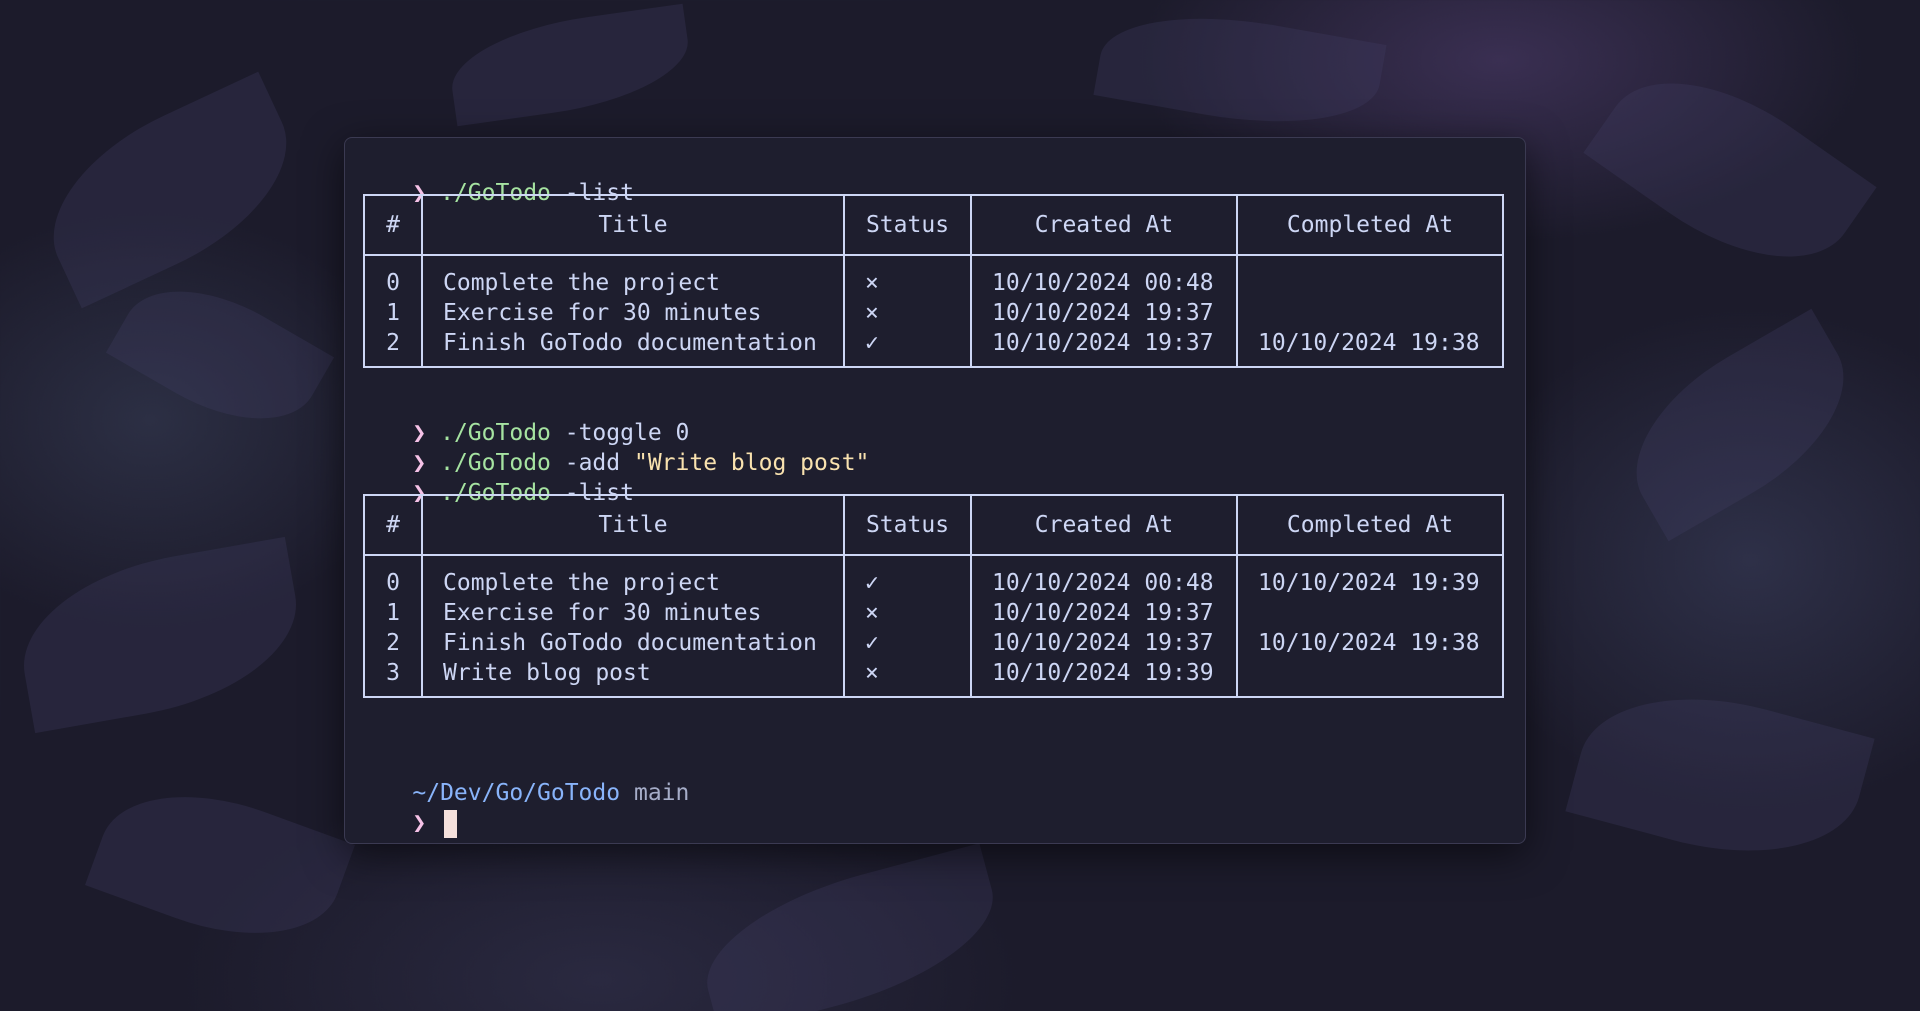 The image size is (1920, 1011). Describe the element at coordinates (523, 417) in the screenshot. I see `command-line: ❯ ./GoTodo -toggle 0` at that location.